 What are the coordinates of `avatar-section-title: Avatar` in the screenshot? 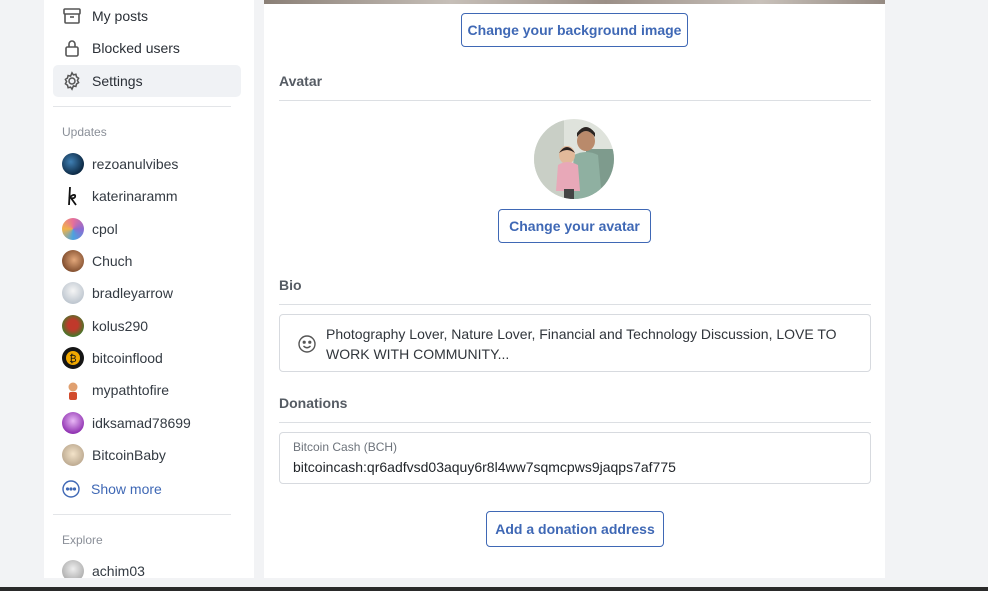 It's located at (301, 81).